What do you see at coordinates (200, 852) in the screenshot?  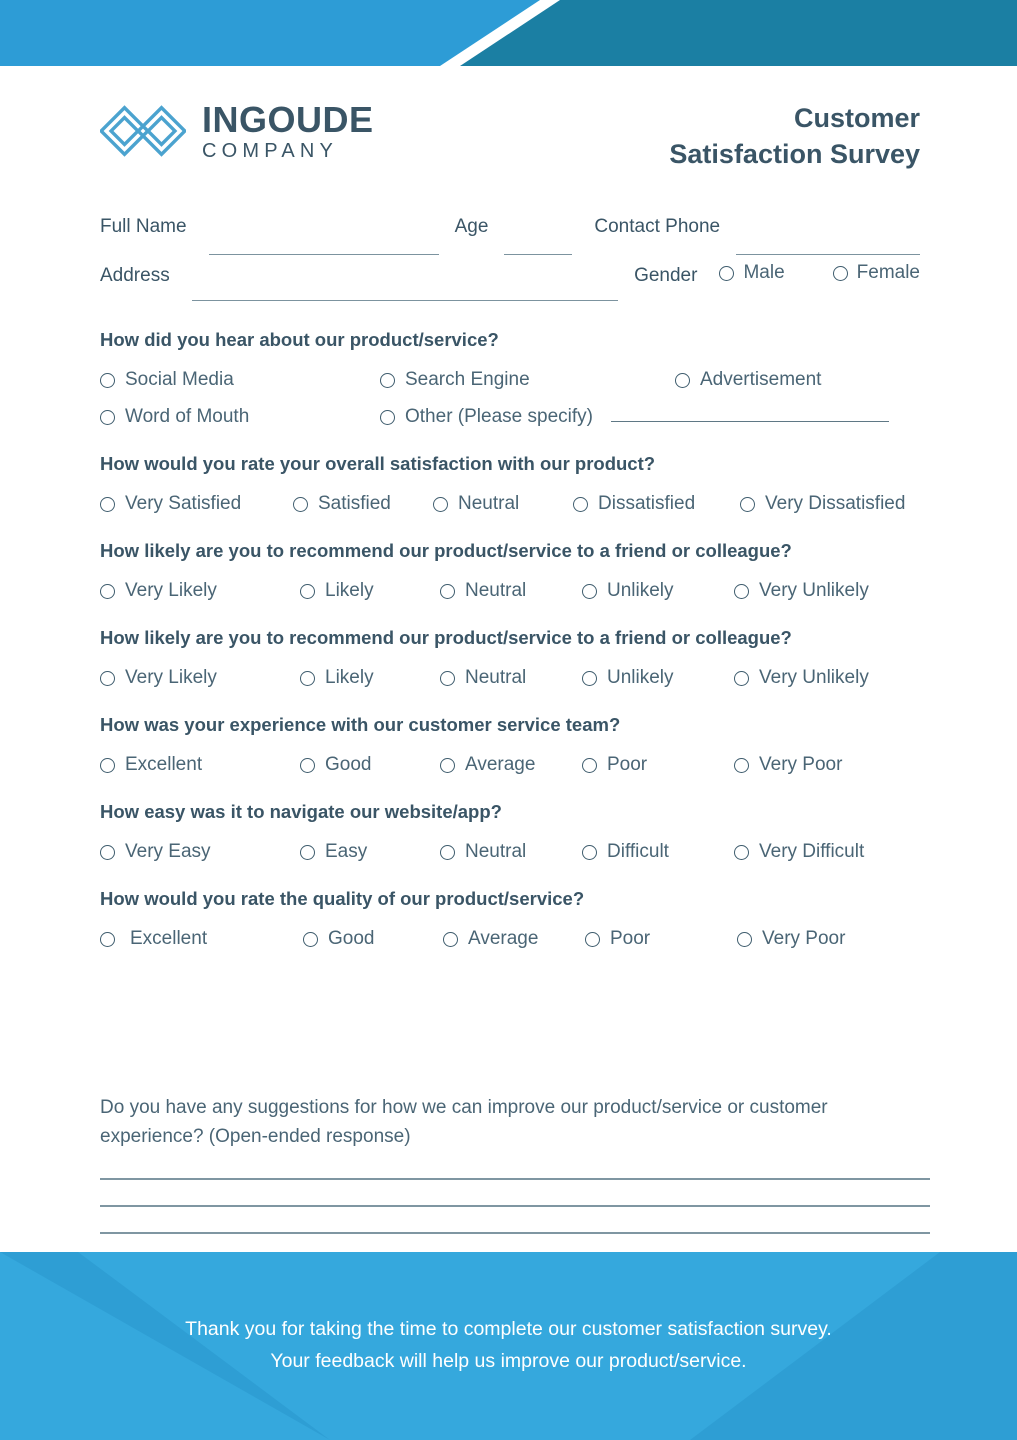 I see `option-very-easy: Very Easy` at bounding box center [200, 852].